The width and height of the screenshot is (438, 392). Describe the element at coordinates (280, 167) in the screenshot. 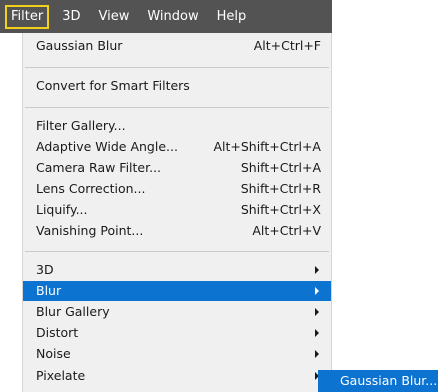

I see `menu-item-shortcut: Shift+Ctrl+A` at that location.